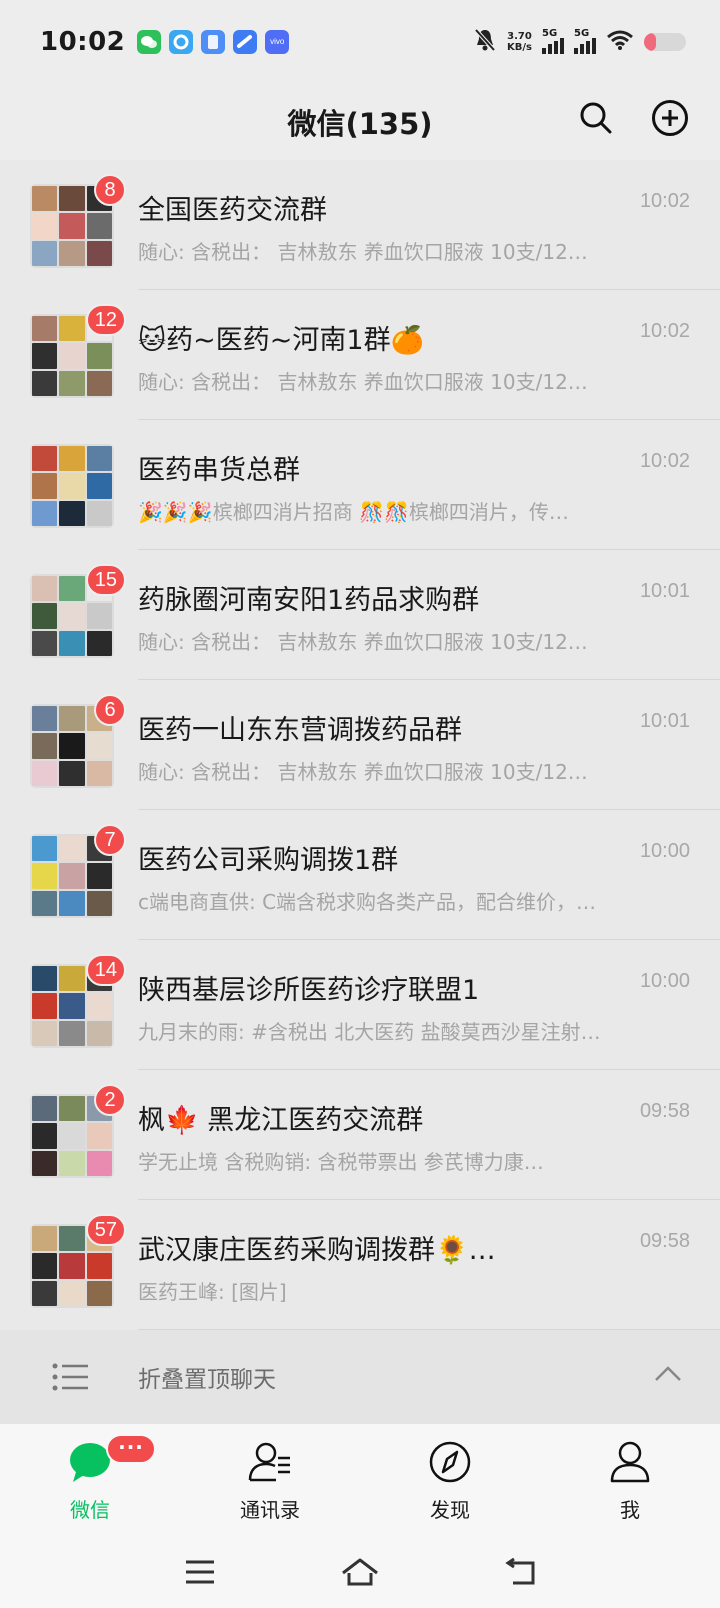 The height and width of the screenshot is (1608, 720). What do you see at coordinates (309, 600) in the screenshot?
I see `chat-name: 药脉圈河南安阳1药品求购群` at bounding box center [309, 600].